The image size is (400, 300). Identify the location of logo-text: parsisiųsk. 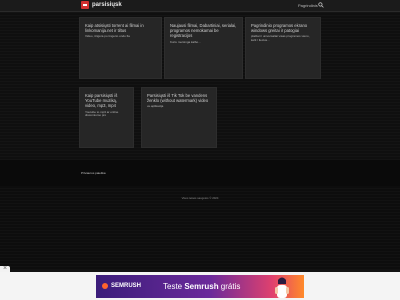
(107, 5).